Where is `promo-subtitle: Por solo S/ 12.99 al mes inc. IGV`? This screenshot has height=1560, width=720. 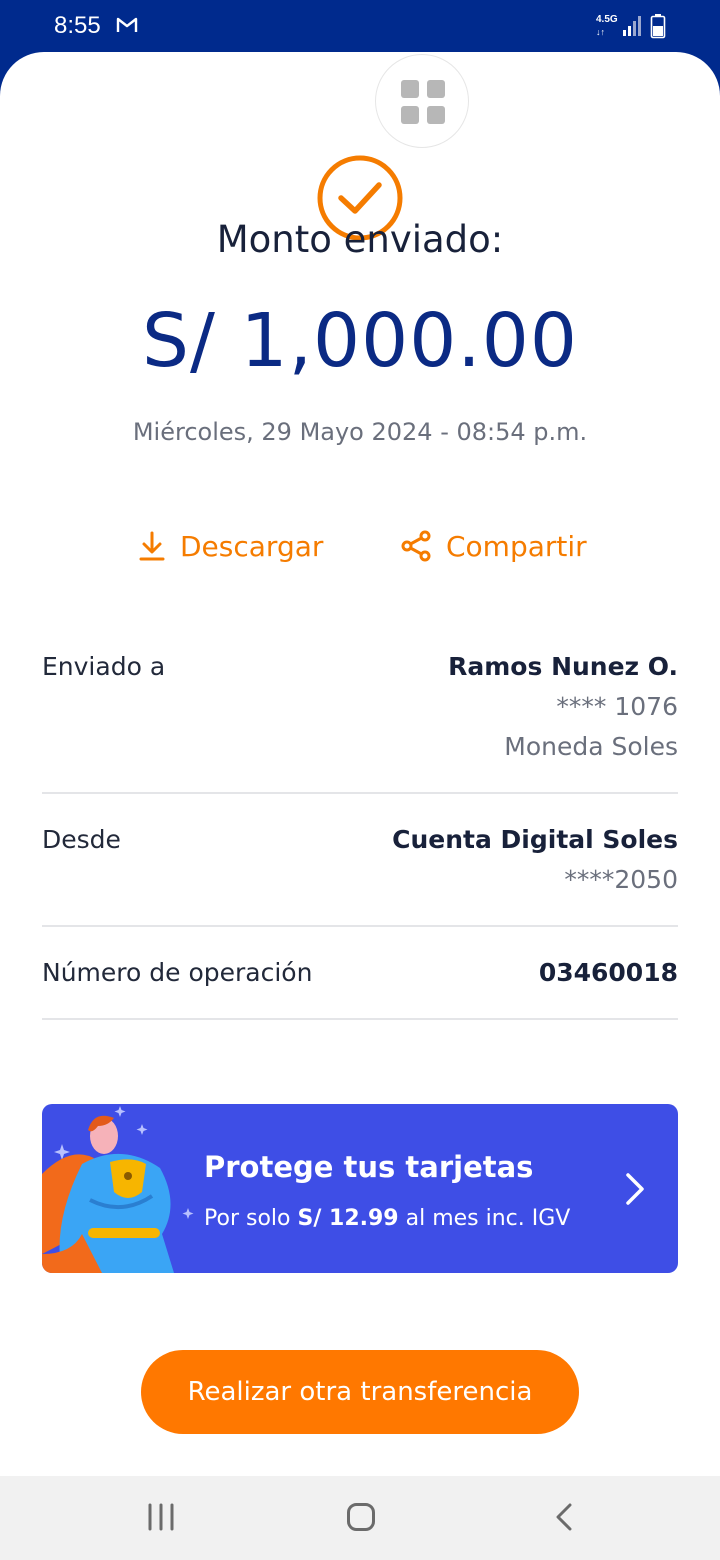 promo-subtitle: Por solo S/ 12.99 al mes inc. IGV is located at coordinates (387, 1218).